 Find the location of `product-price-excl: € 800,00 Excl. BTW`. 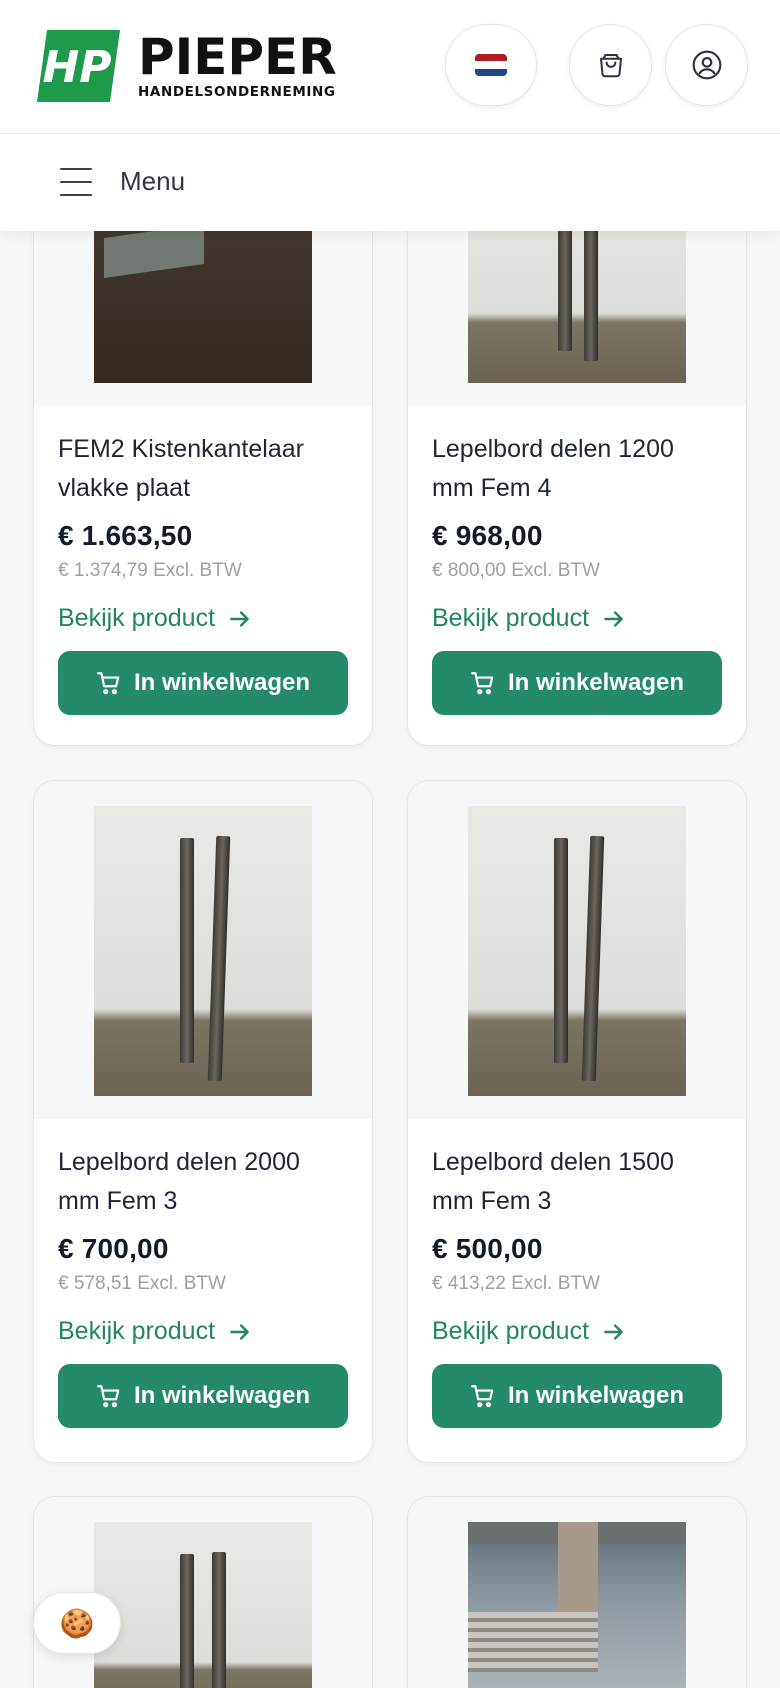

product-price-excl: € 800,00 Excl. BTW is located at coordinates (516, 570).